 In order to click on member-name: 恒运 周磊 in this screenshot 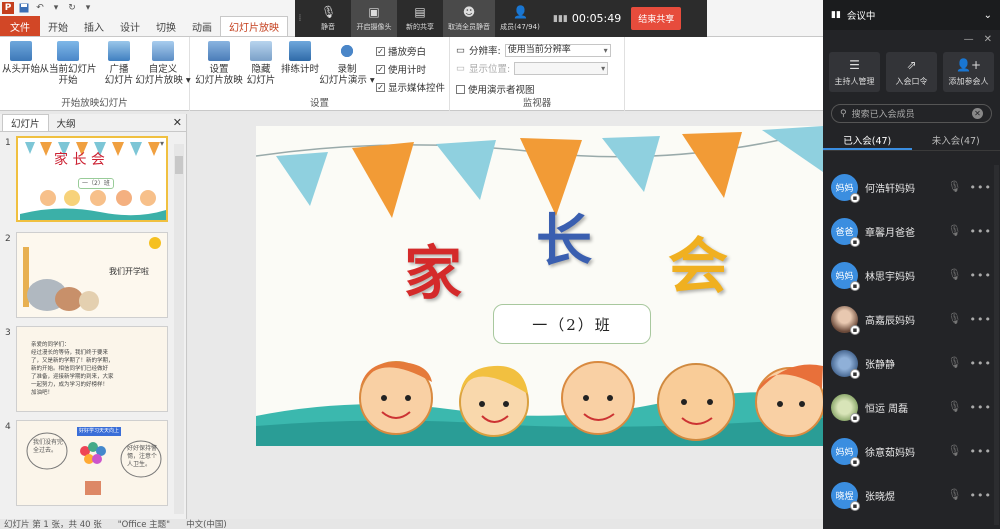, I will do `click(887, 409)`.